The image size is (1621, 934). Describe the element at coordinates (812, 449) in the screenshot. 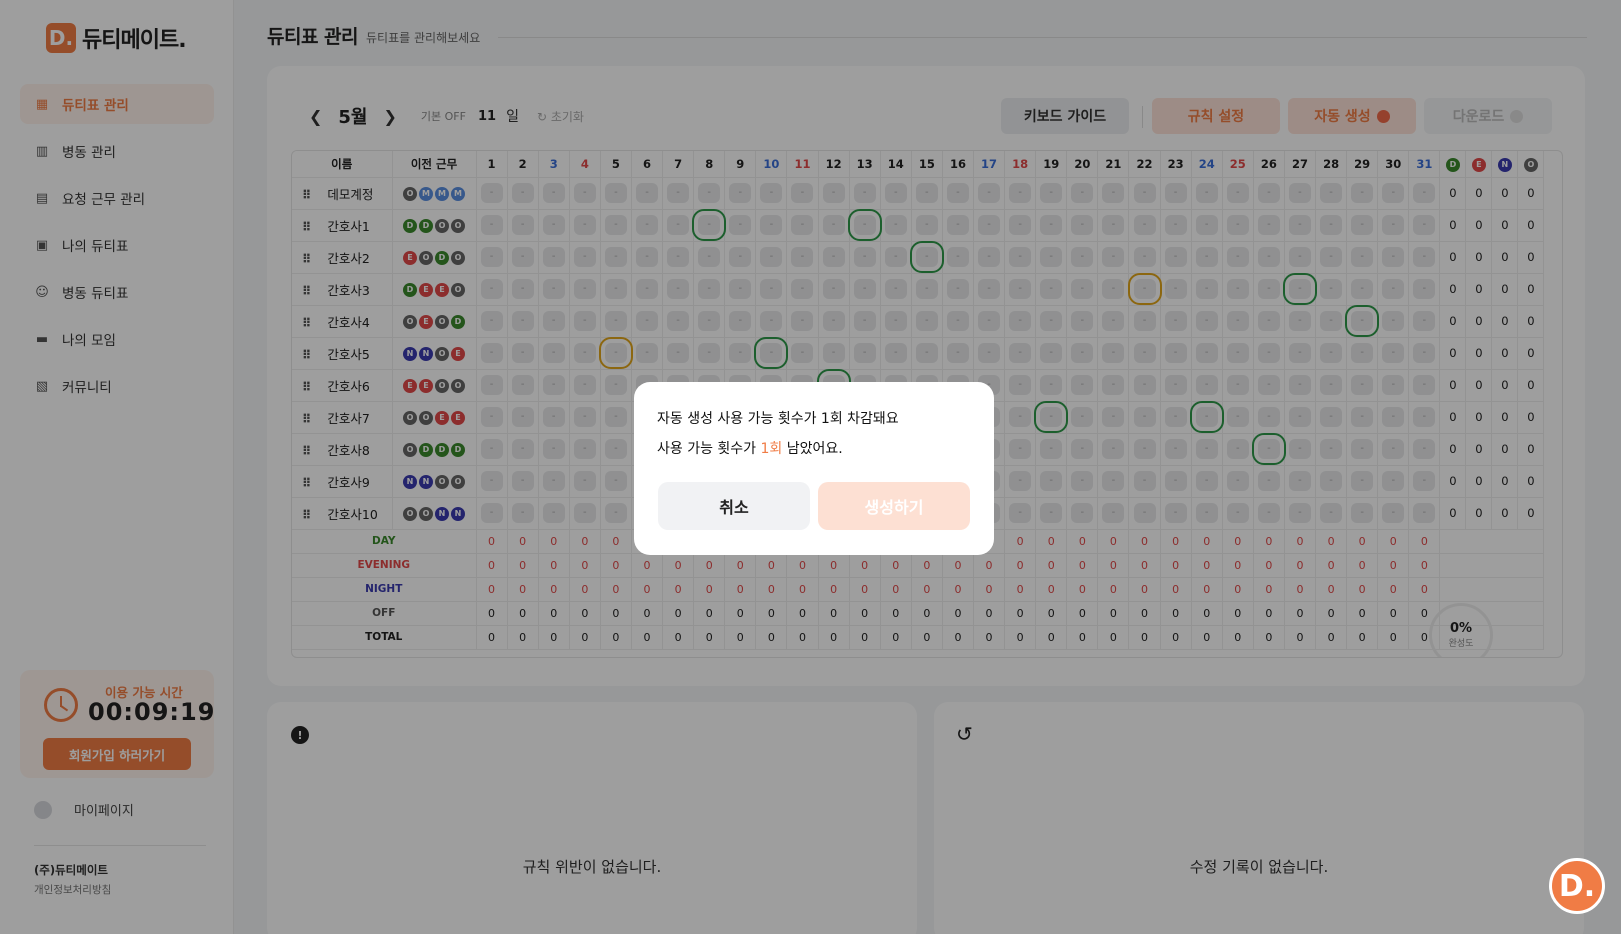

I see `modal-desc-suffix: 남았어요.` at that location.